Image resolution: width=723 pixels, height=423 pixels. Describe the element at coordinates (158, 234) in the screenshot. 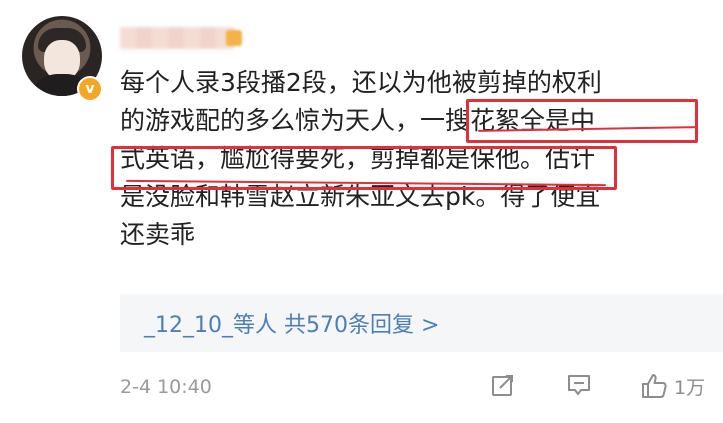

I see `comment-line: 还卖乖` at that location.